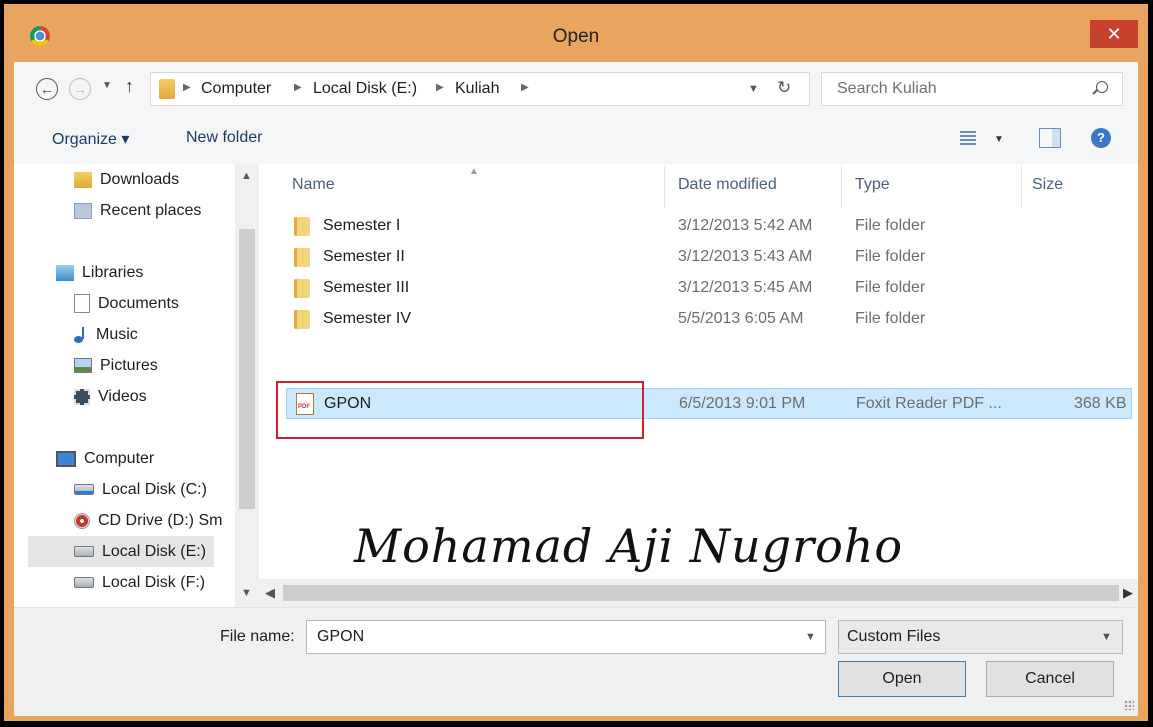 Image resolution: width=1153 pixels, height=727 pixels. What do you see at coordinates (1114, 34) in the screenshot?
I see `close-button: ✕` at bounding box center [1114, 34].